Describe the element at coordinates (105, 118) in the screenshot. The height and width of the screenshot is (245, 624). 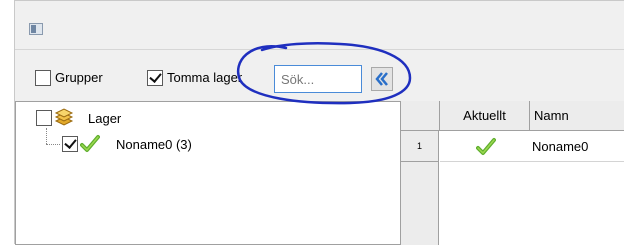
I see `tree-root-label: Lager` at that location.